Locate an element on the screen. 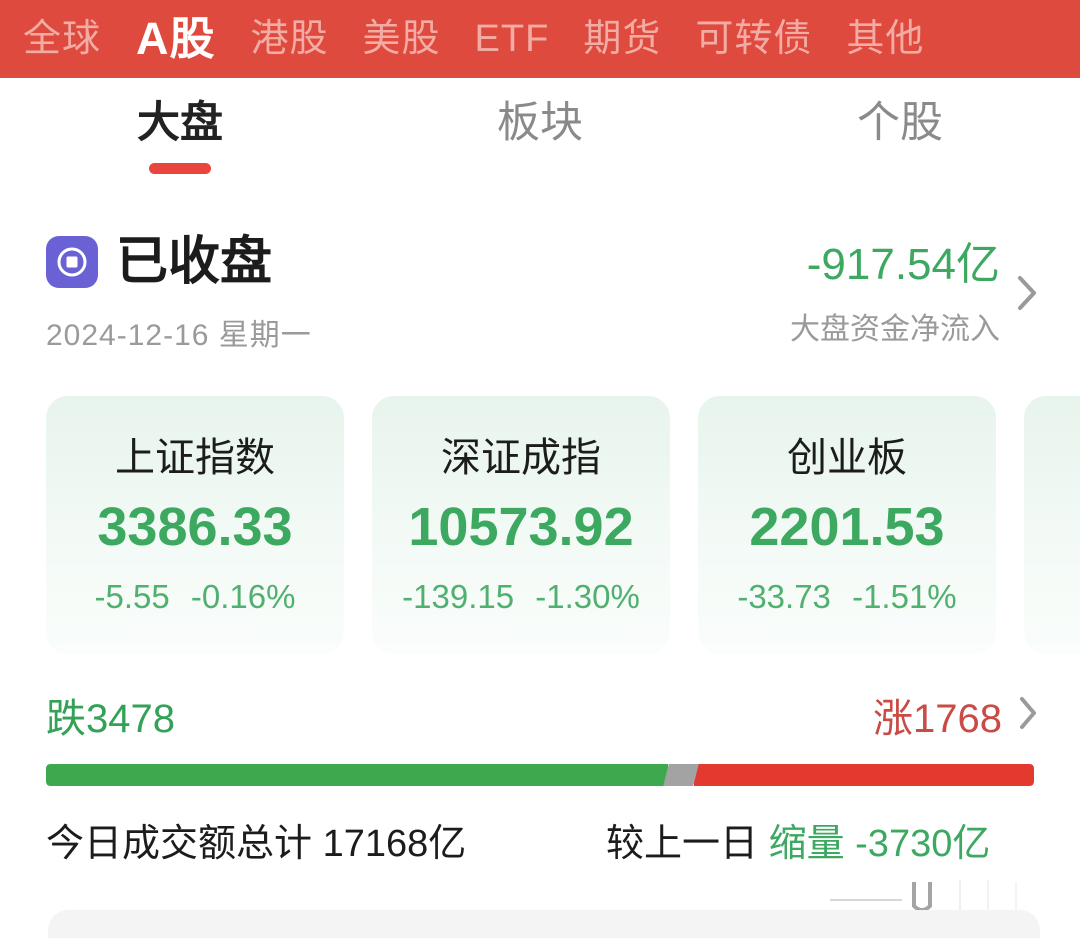 This screenshot has width=1080, height=938. breadth-ratio-bar is located at coordinates (540, 775).